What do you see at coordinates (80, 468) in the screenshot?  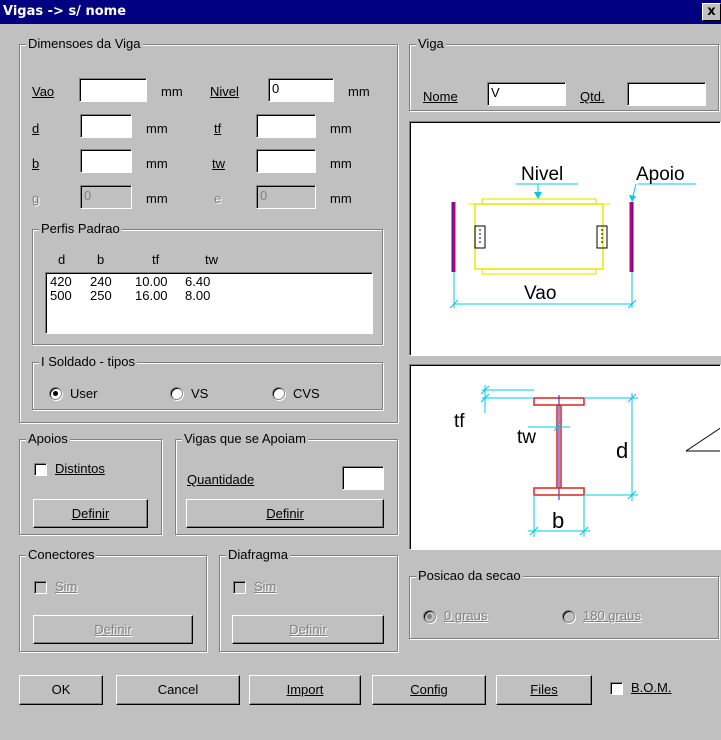 I see `distintos-label: Distintos` at bounding box center [80, 468].